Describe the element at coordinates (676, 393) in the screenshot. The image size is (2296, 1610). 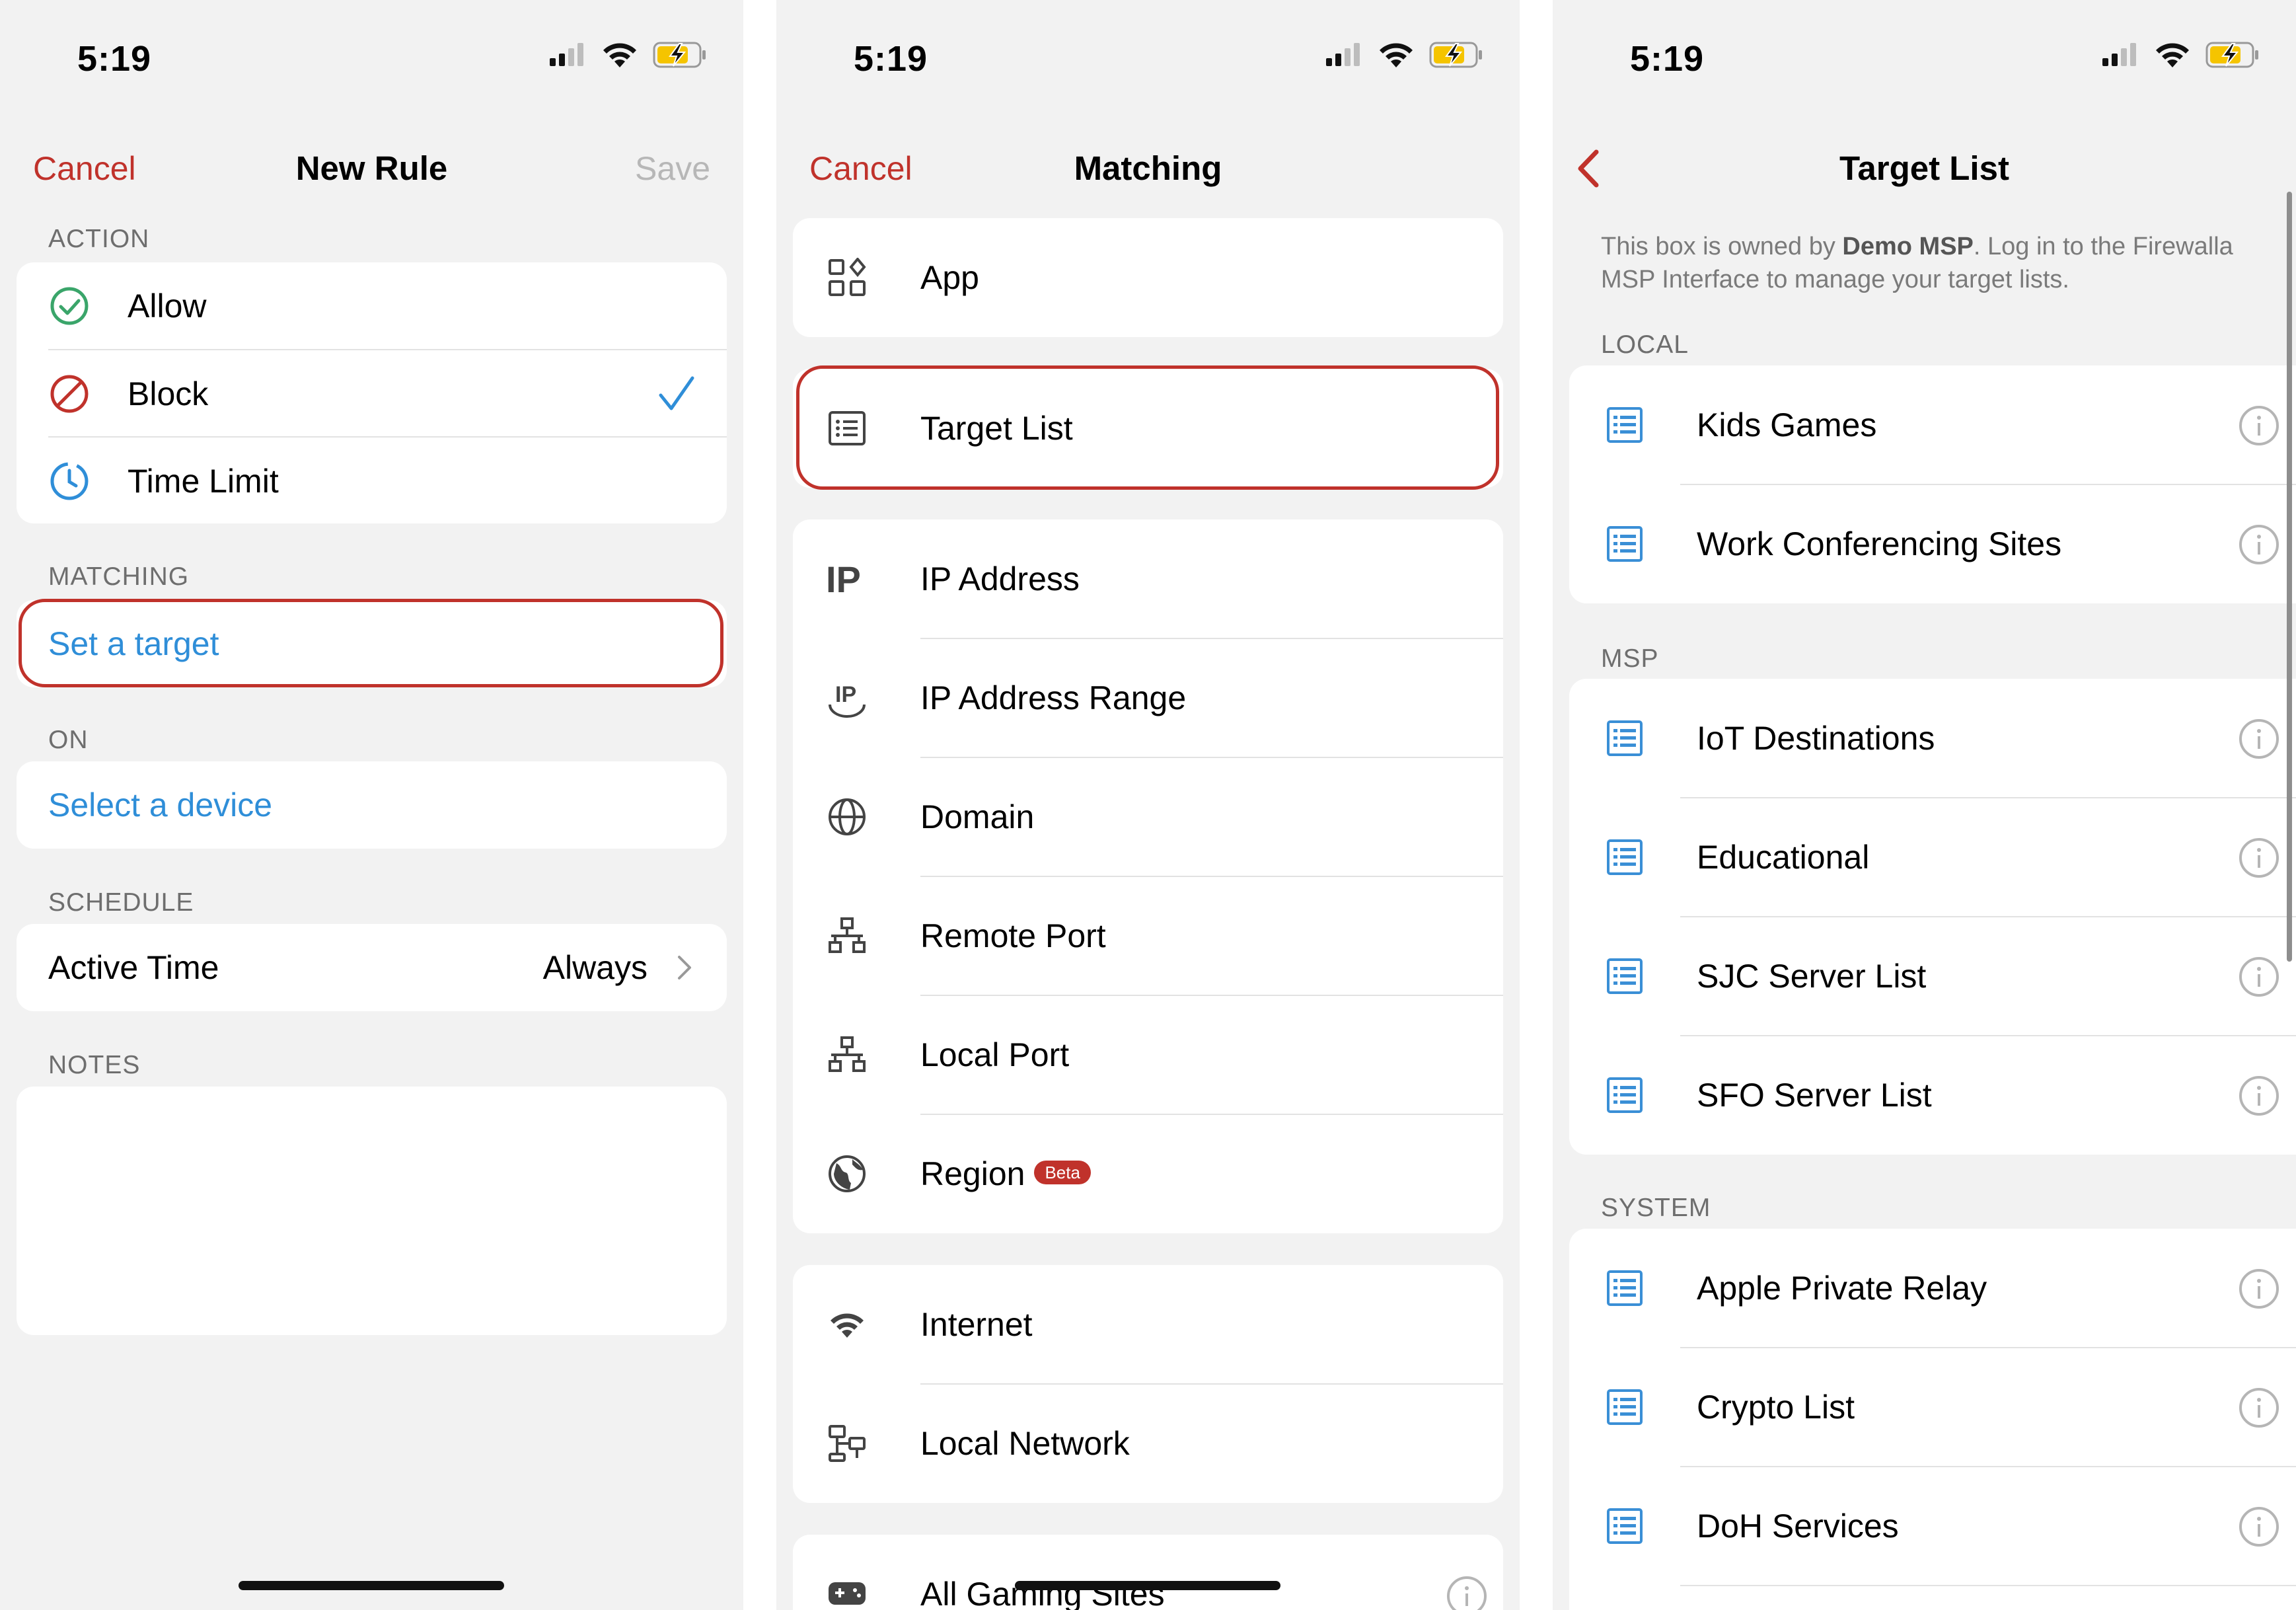
I see `checkmark-icon` at that location.